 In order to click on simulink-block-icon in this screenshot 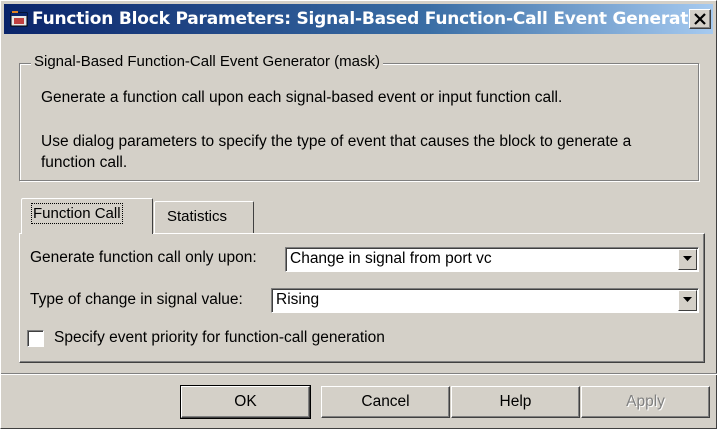, I will do `click(19, 19)`.